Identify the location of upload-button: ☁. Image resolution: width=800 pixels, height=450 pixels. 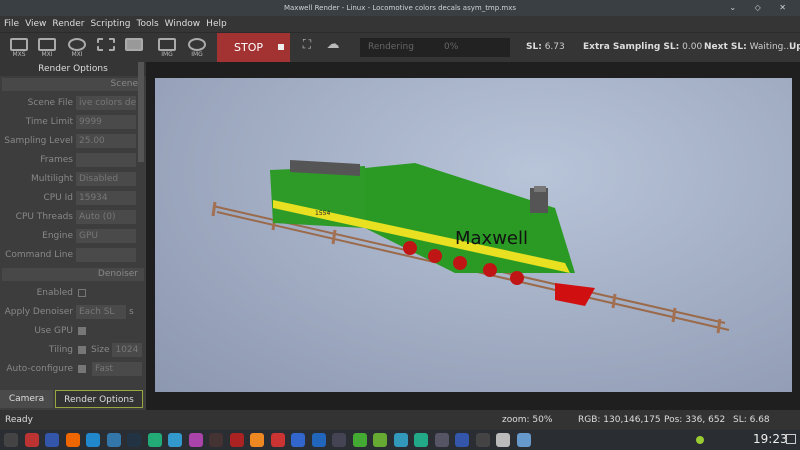
(333, 47).